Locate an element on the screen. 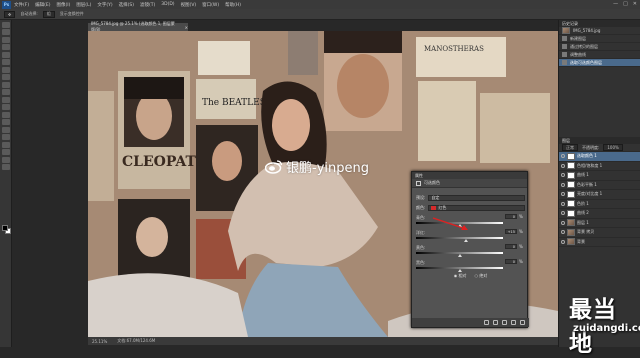 This screenshot has height=358, width=640. site-watermark-logo: 最当地 zuidangdi.com is located at coordinates (601, 323).